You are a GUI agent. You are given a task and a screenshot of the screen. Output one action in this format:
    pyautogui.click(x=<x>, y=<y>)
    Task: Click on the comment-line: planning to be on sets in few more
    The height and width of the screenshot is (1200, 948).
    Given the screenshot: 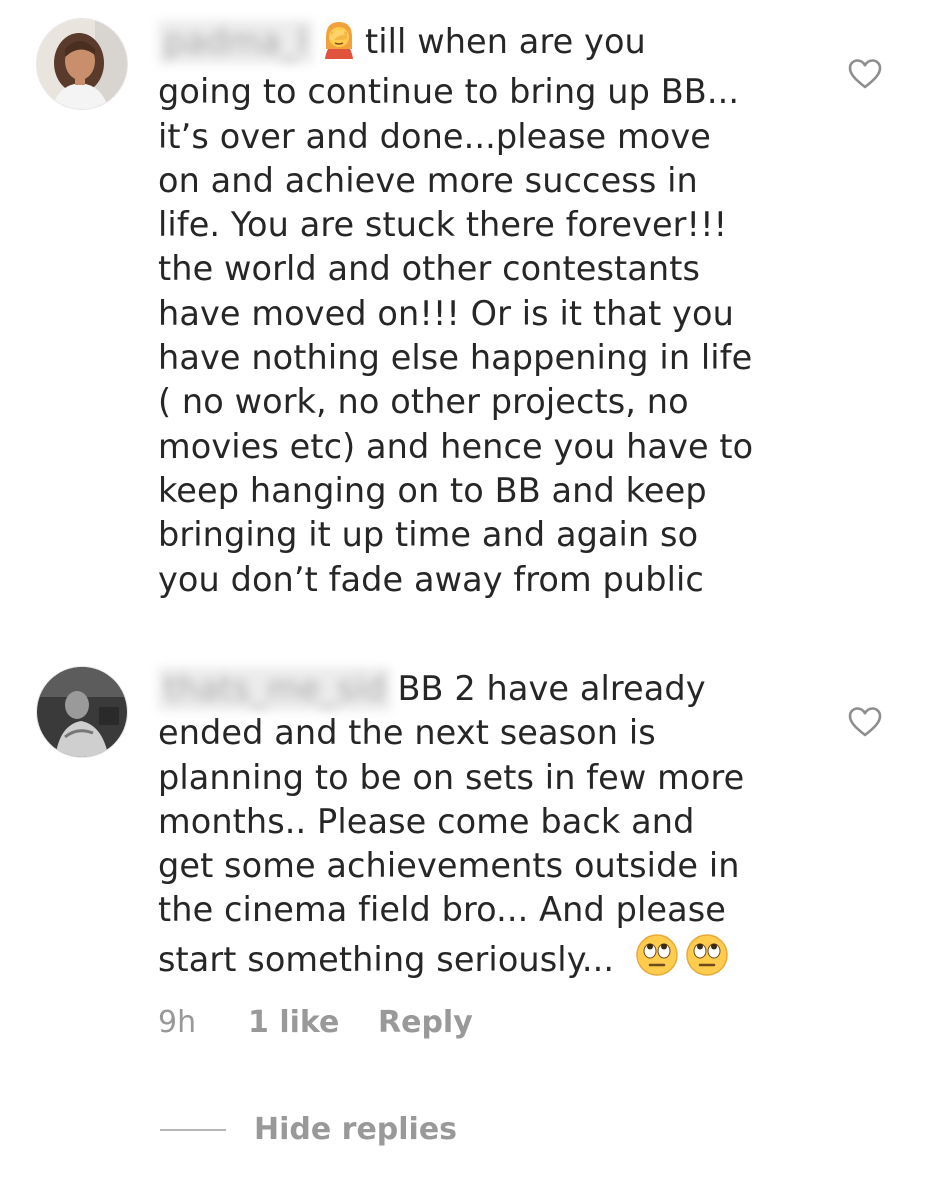 What is the action you would take?
    pyautogui.click(x=451, y=777)
    